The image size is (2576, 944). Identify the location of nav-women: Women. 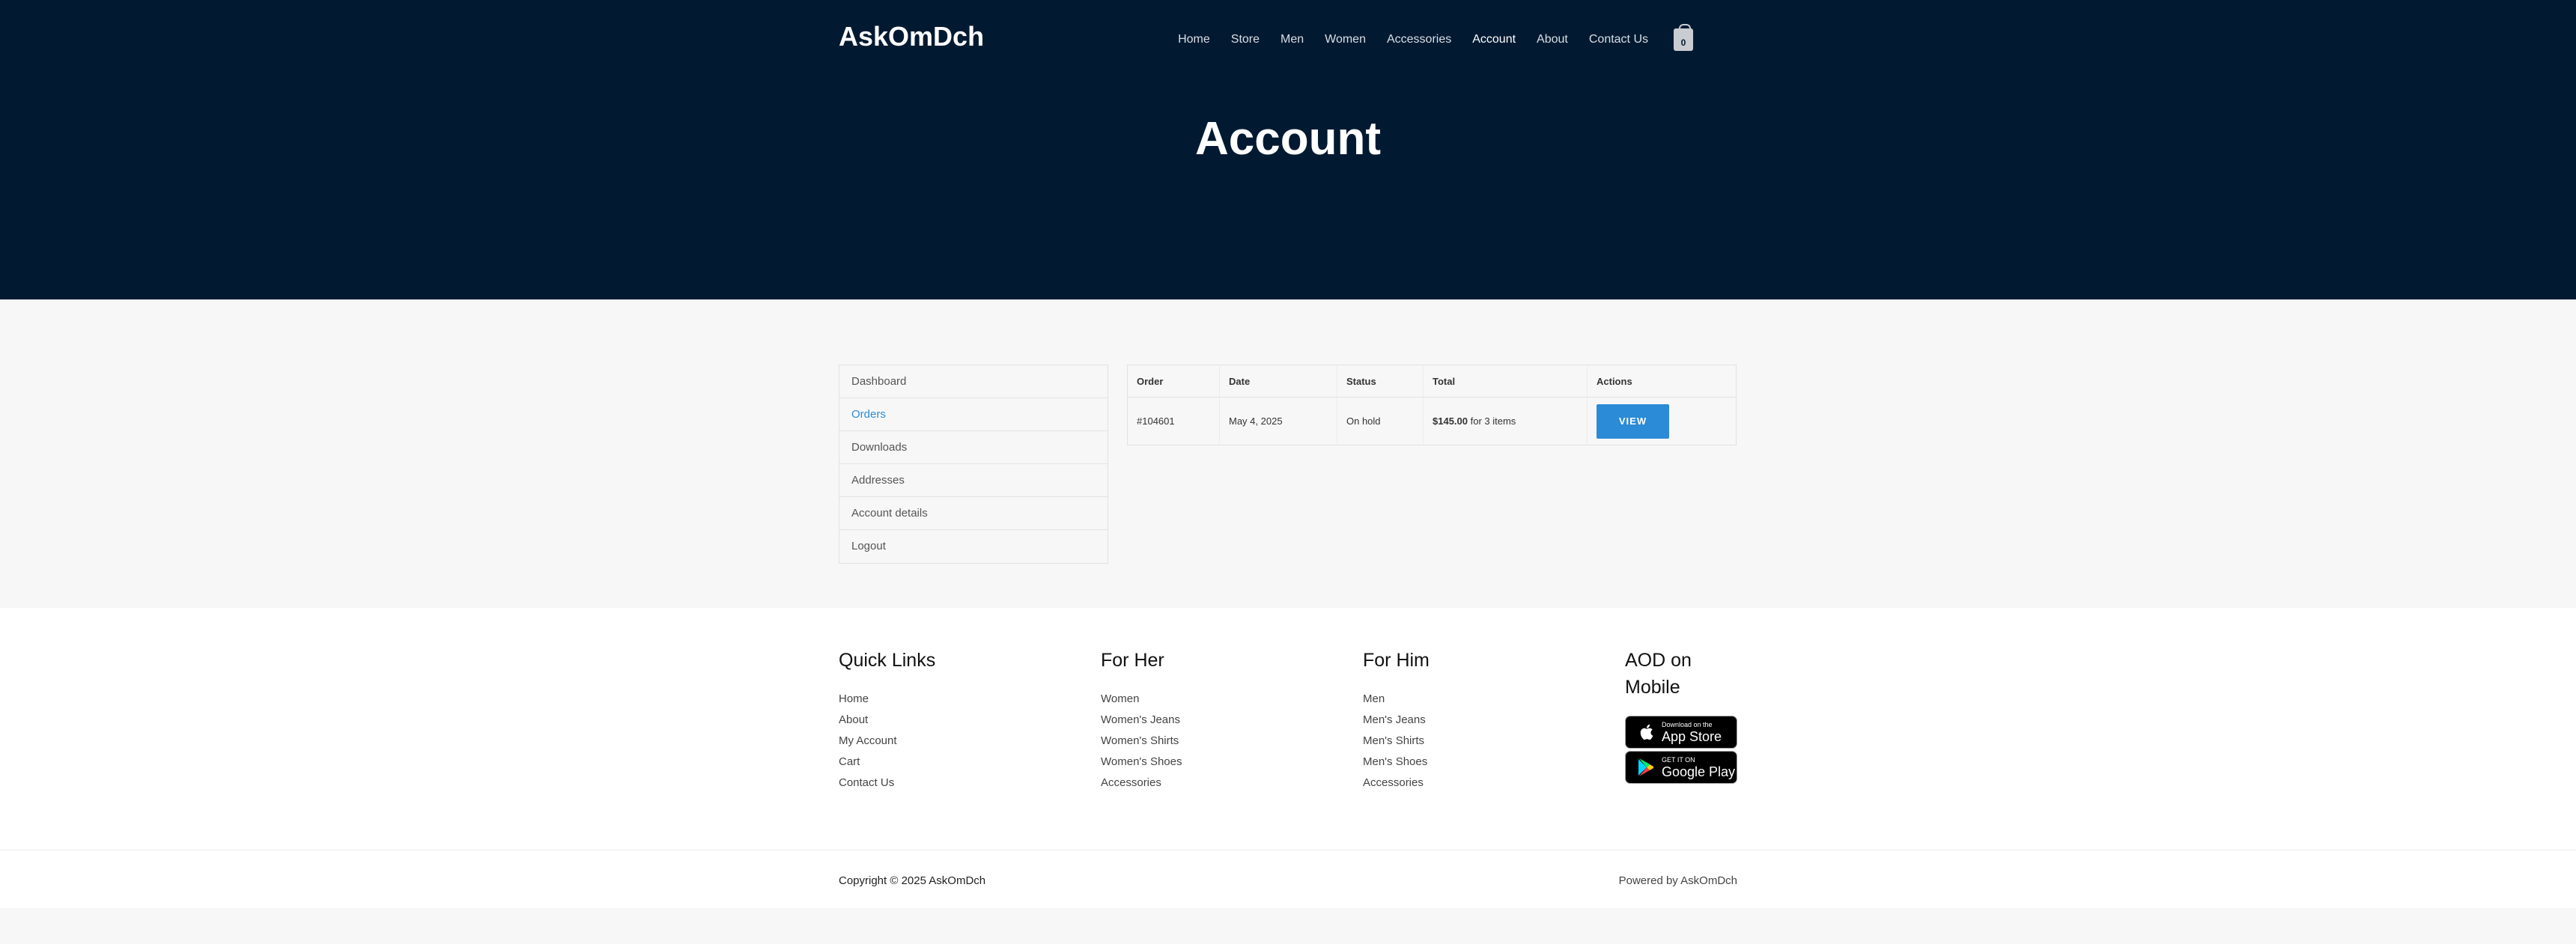
(1345, 39).